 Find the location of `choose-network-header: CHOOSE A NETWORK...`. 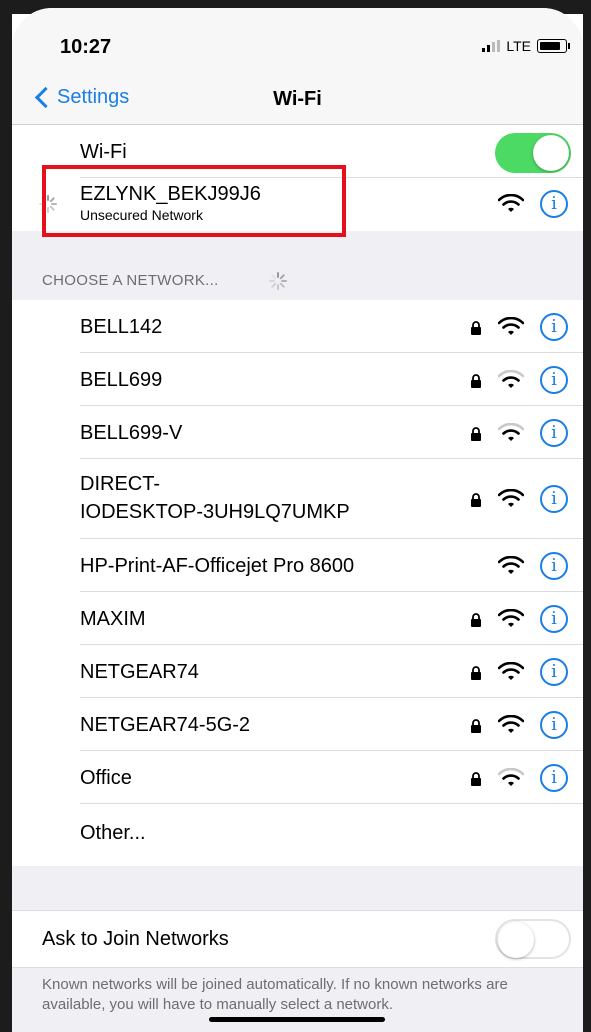

choose-network-header: CHOOSE A NETWORK... is located at coordinates (130, 280).